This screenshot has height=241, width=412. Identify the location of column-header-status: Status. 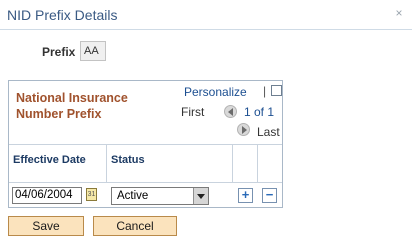
(170, 163).